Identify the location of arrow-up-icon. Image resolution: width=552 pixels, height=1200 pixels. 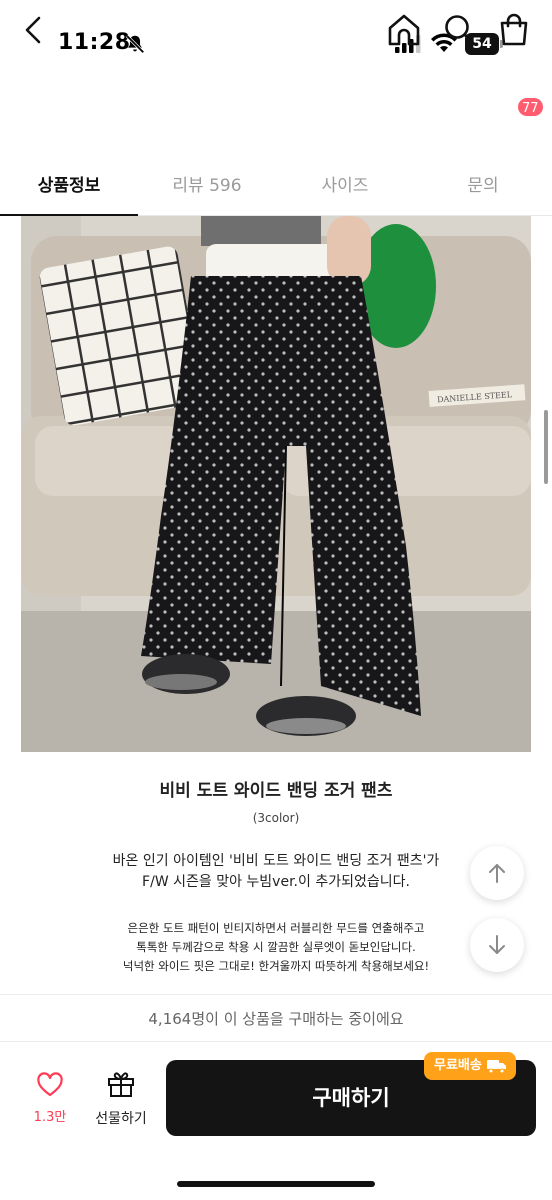
(497, 873).